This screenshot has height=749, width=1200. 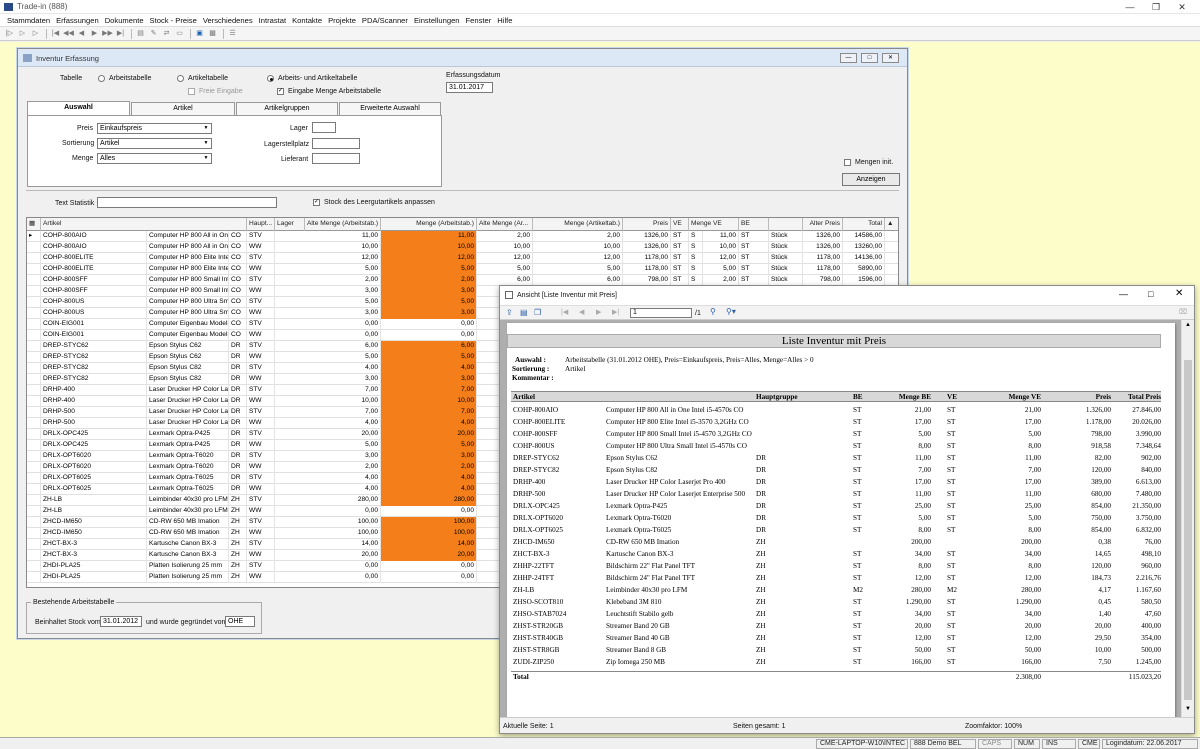 I want to click on menu-item: Dokumente, so click(x=124, y=20).